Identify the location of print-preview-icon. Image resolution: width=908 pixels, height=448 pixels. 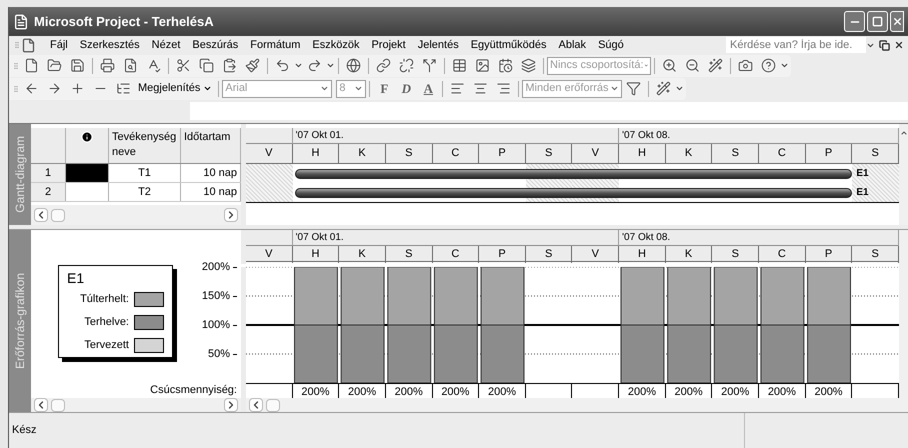
(130, 65).